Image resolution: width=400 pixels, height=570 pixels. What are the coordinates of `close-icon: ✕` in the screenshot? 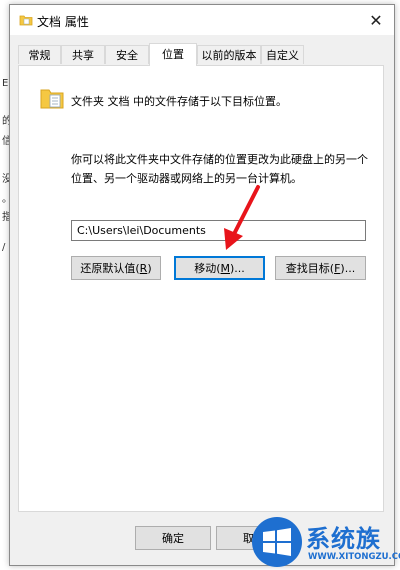 It's located at (376, 20).